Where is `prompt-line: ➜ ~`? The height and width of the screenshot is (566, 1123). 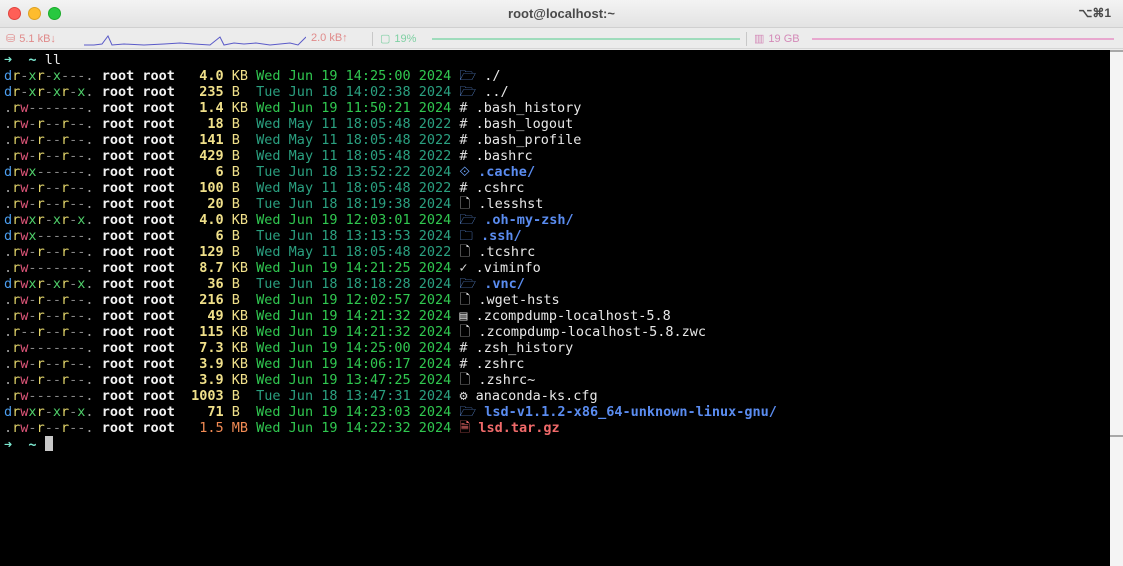
prompt-line: ➜ ~ is located at coordinates (557, 444).